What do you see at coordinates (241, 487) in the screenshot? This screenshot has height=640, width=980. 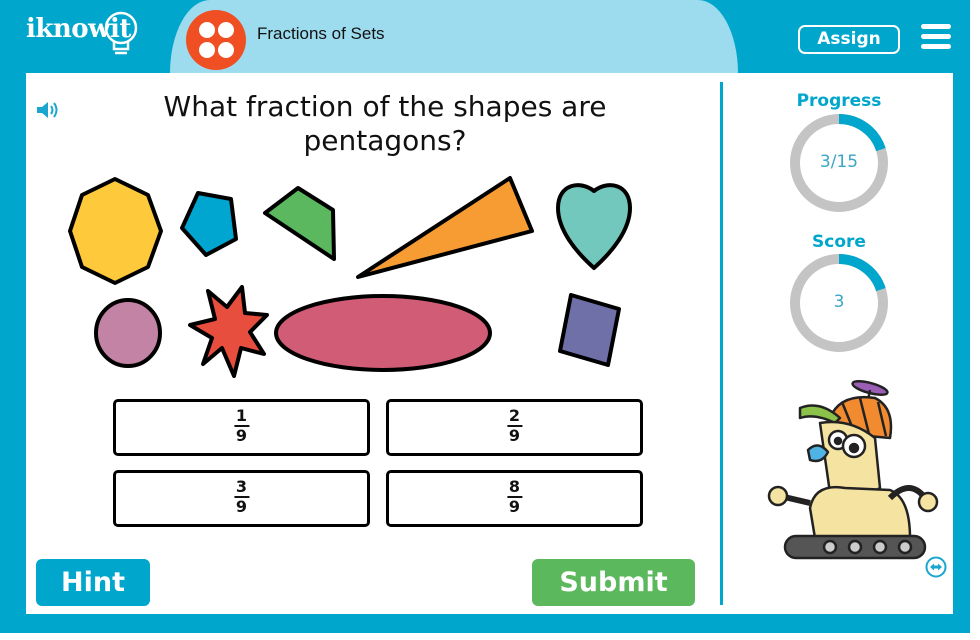 I see `numerator: 3` at bounding box center [241, 487].